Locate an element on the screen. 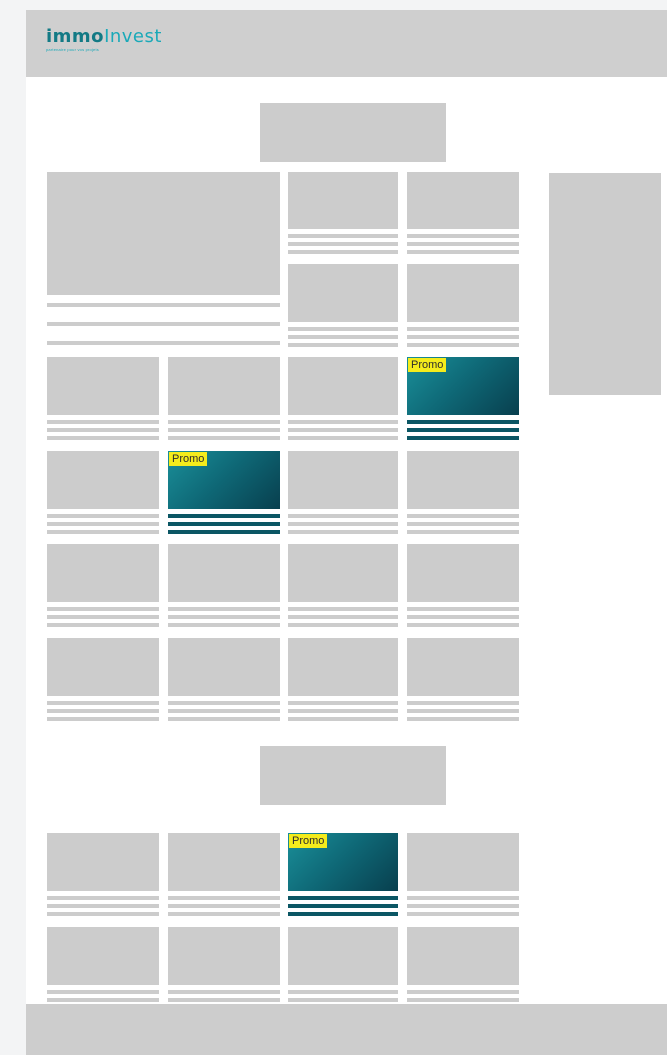 The height and width of the screenshot is (1055, 667). logo-wordmark-bold: immo is located at coordinates (75, 36).